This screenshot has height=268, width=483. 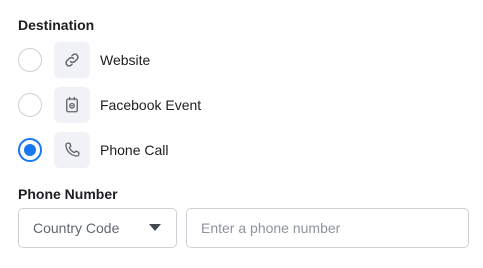 What do you see at coordinates (125, 60) in the screenshot?
I see `website-label: Website` at bounding box center [125, 60].